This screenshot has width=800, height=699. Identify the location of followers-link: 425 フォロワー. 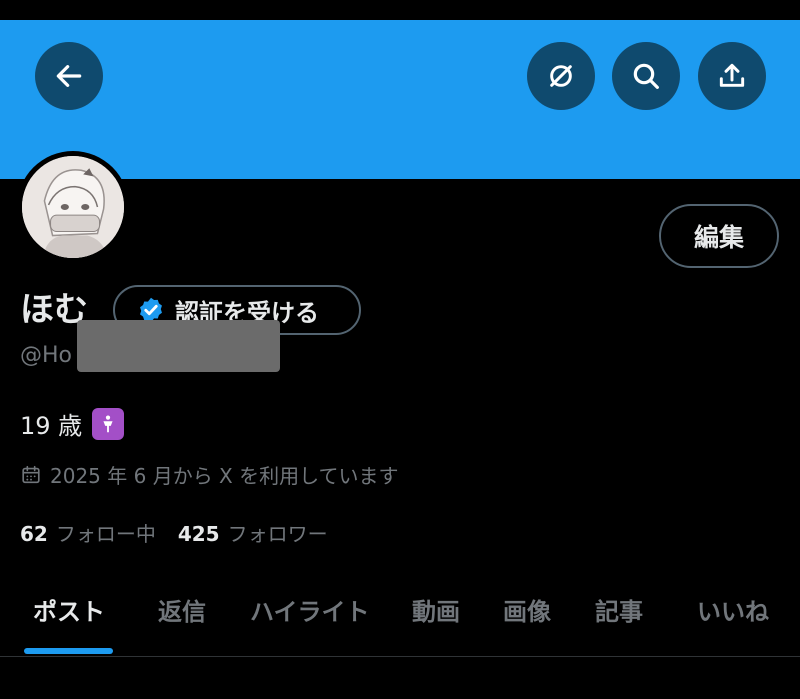
(253, 532).